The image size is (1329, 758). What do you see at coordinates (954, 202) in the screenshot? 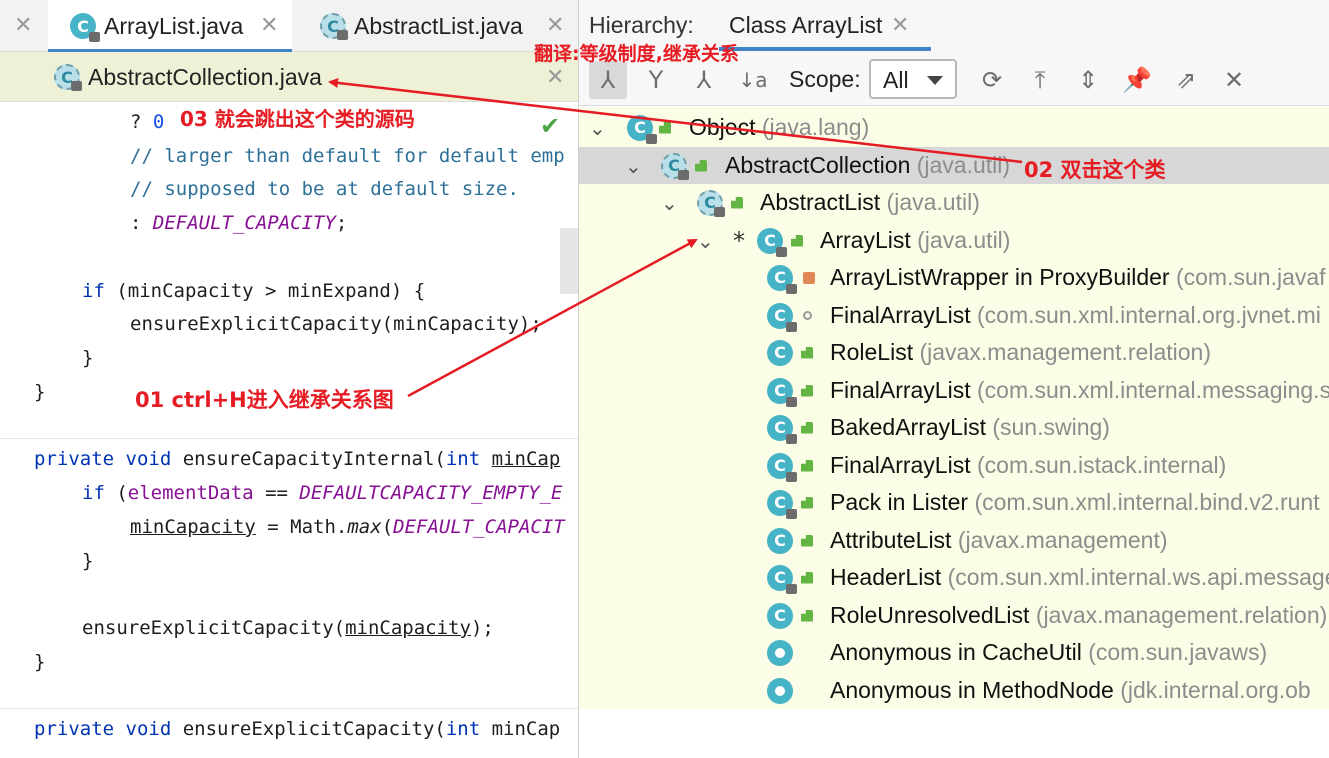
I see `tree-item-abstractlist: ⌄ C AbstractList (java.util)` at bounding box center [954, 202].